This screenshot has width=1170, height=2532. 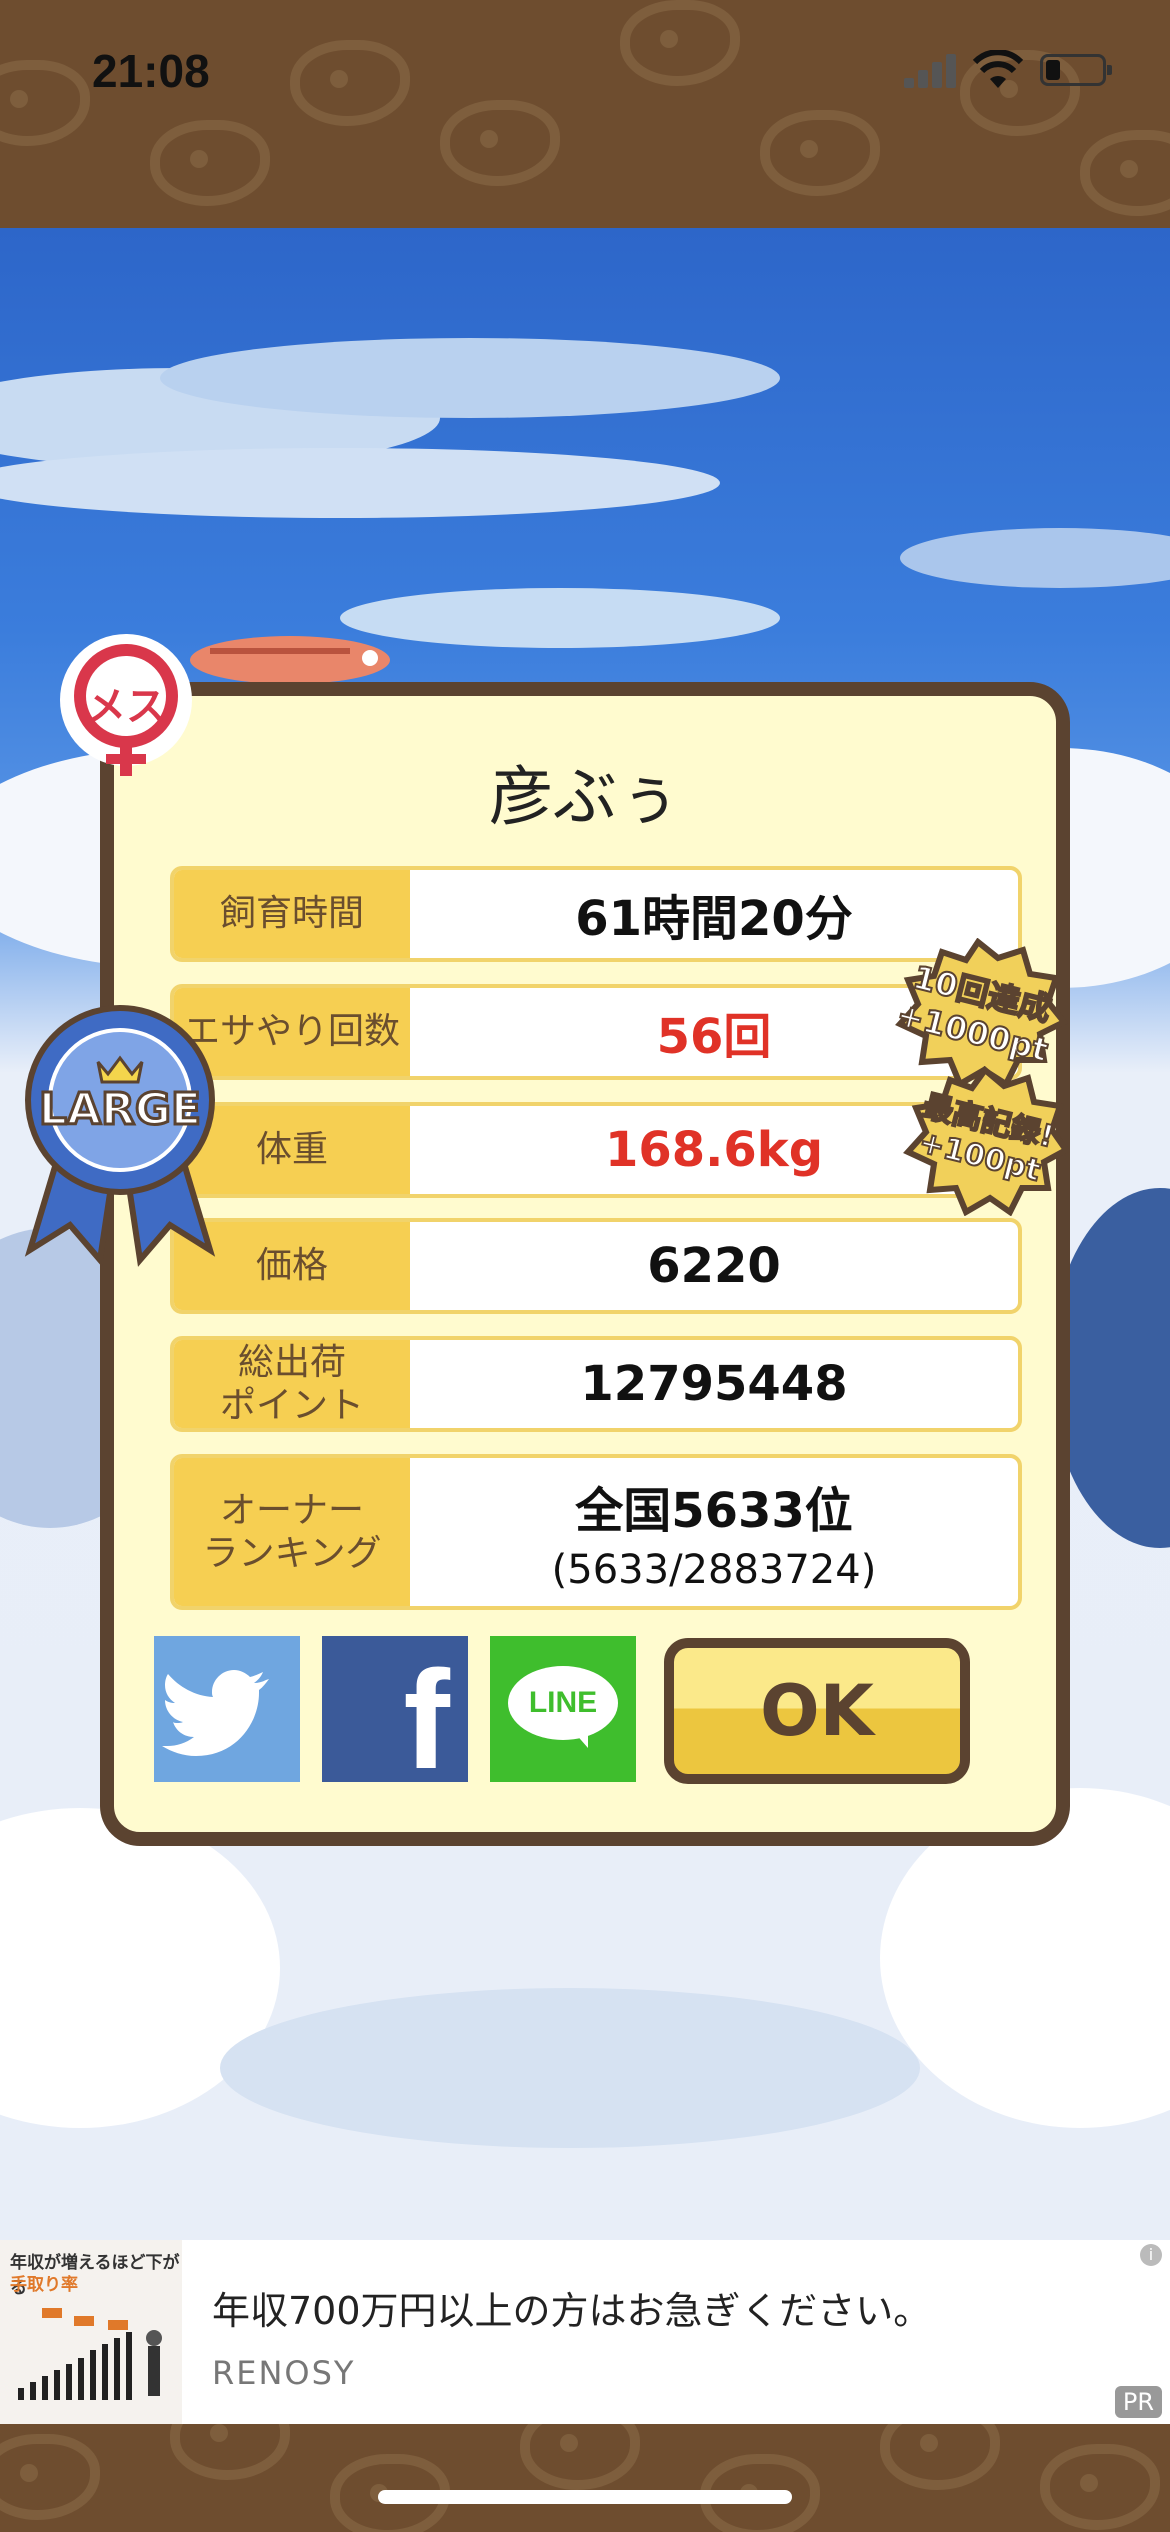 I want to click on stat-row-owner-ranking: オーナー ランキング 全国5633位 (5633/2883724), so click(x=596, y=1532).